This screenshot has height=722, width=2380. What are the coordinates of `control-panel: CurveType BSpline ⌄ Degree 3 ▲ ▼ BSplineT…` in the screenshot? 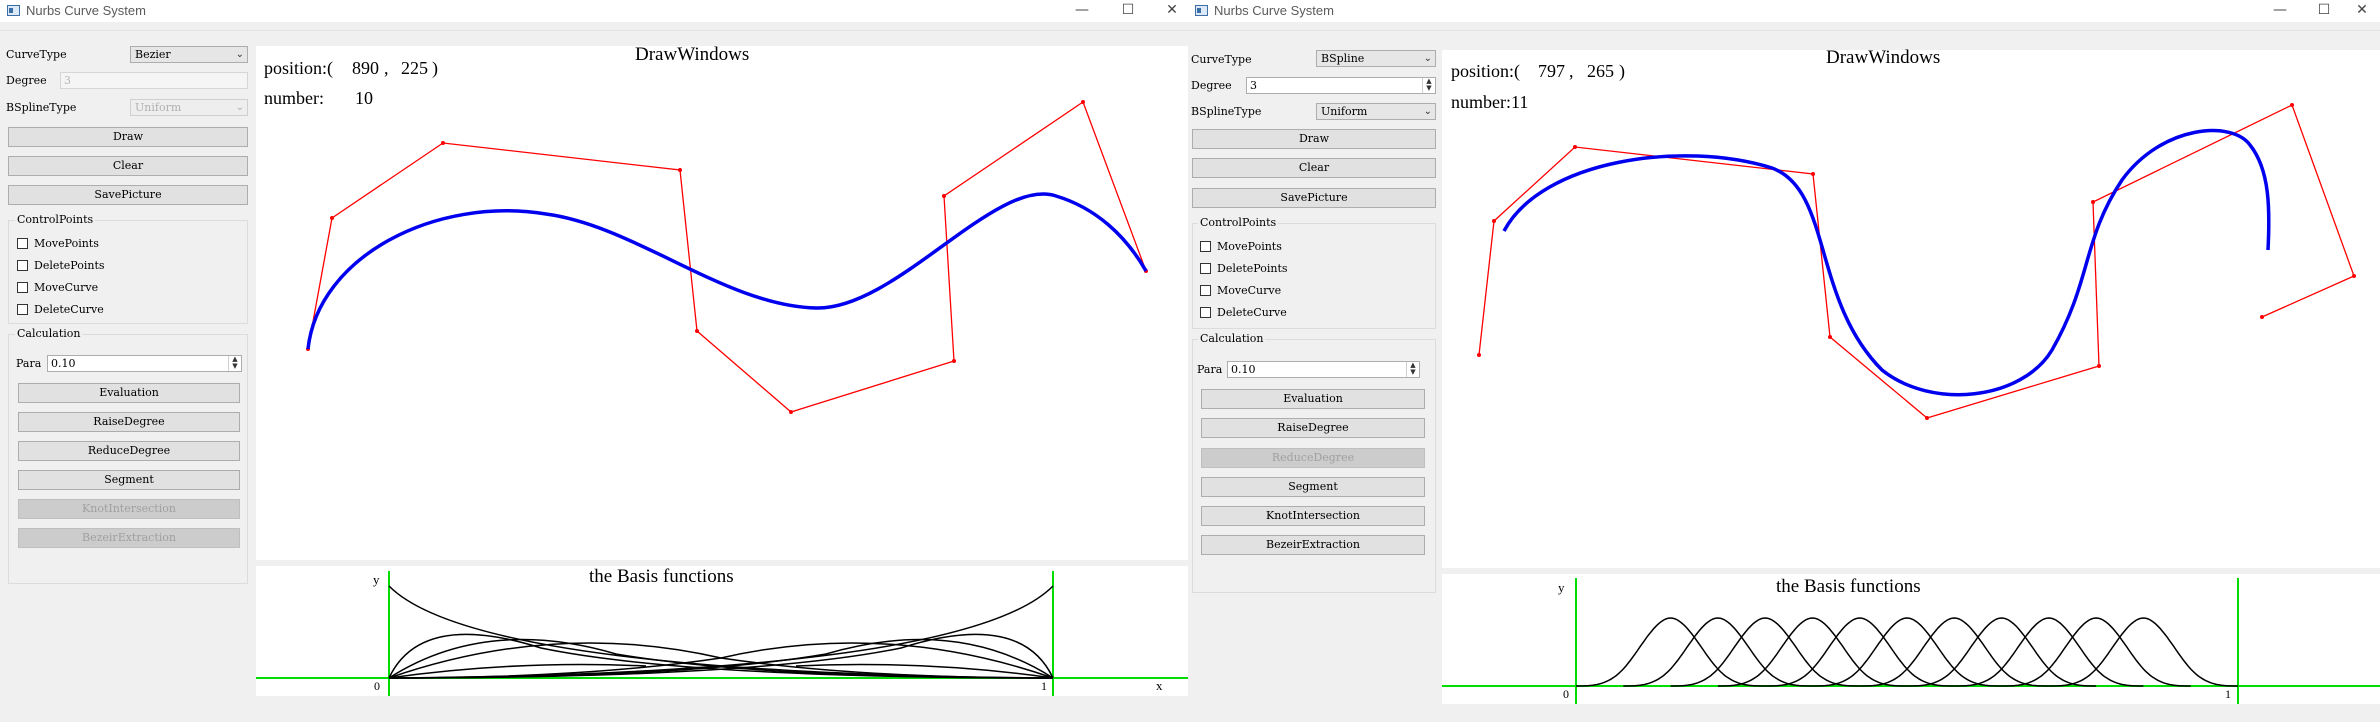 It's located at (1315, 378).